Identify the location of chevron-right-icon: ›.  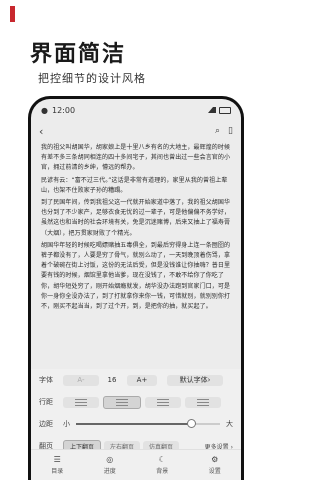
(209, 380).